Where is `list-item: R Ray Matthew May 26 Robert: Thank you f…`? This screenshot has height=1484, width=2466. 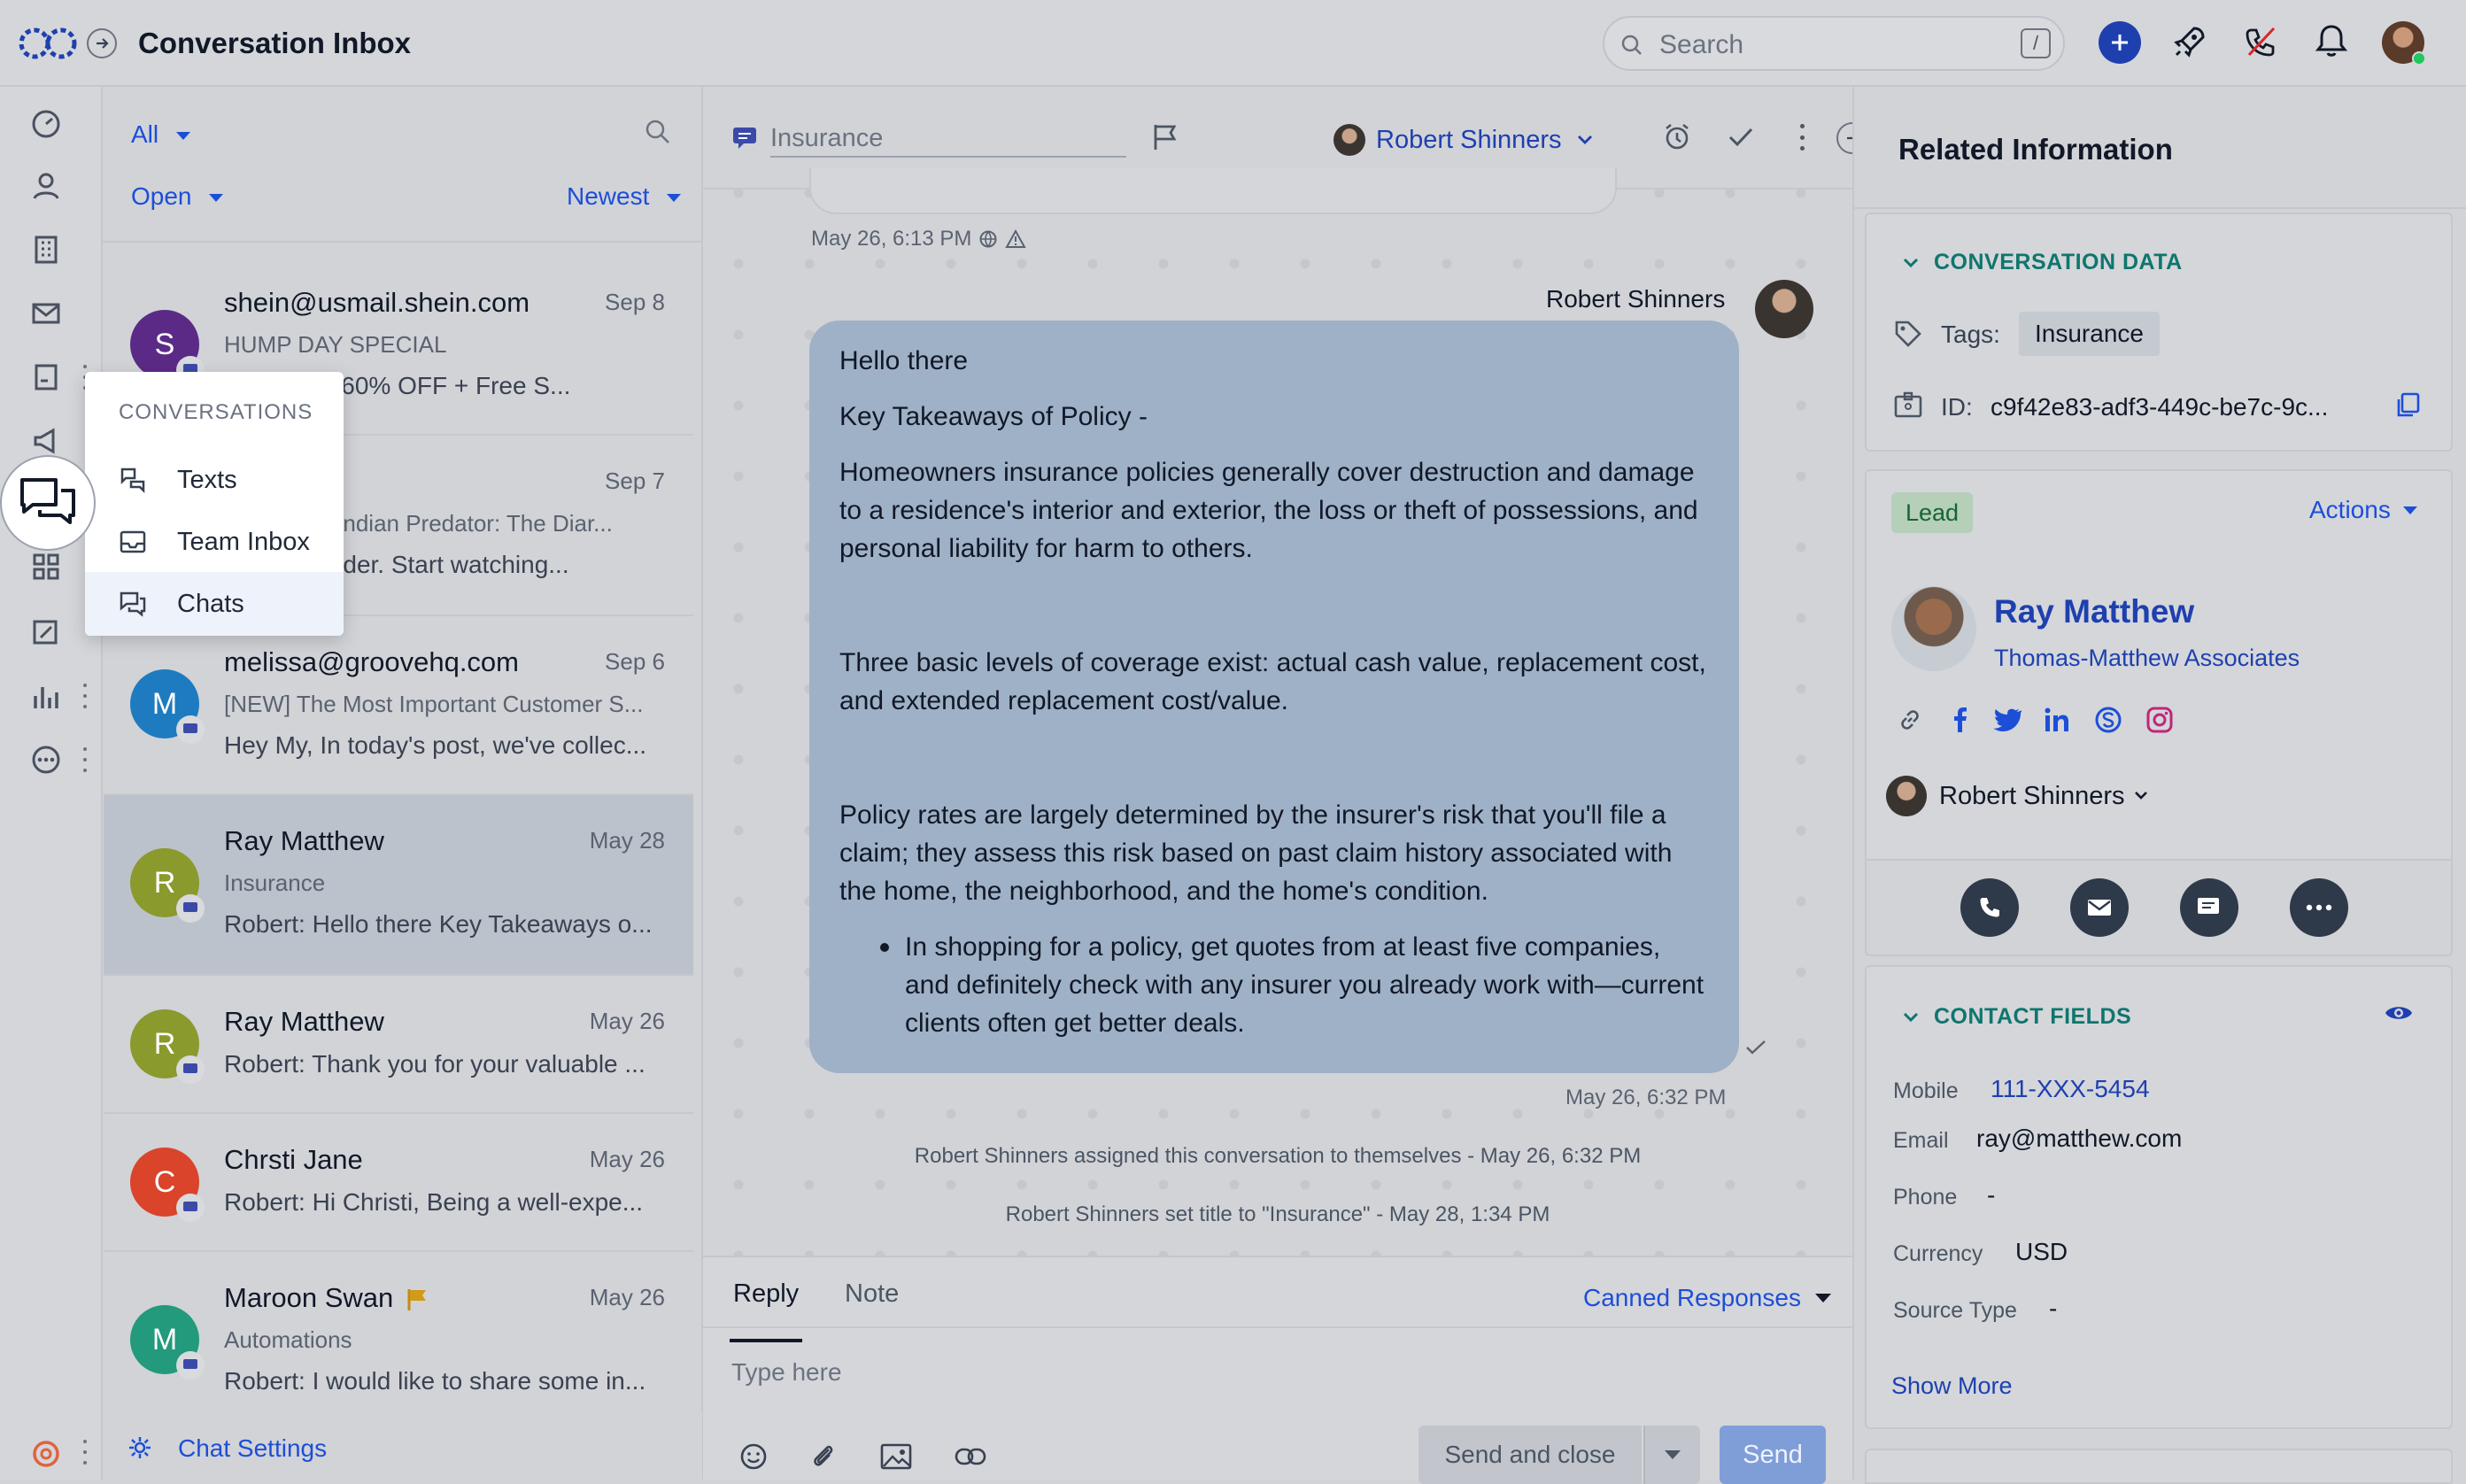 list-item: R Ray Matthew May 26 Robert: Thank you f… is located at coordinates (398, 1045).